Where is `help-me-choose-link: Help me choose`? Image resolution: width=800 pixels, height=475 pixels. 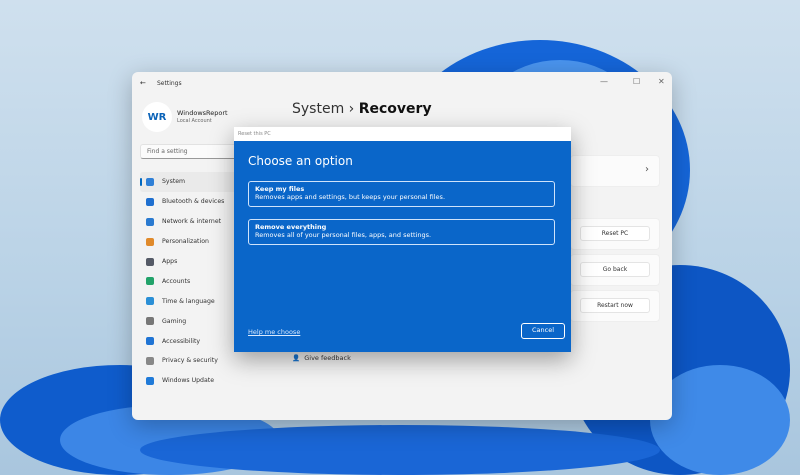
help-me-choose-link: Help me choose is located at coordinates (274, 332).